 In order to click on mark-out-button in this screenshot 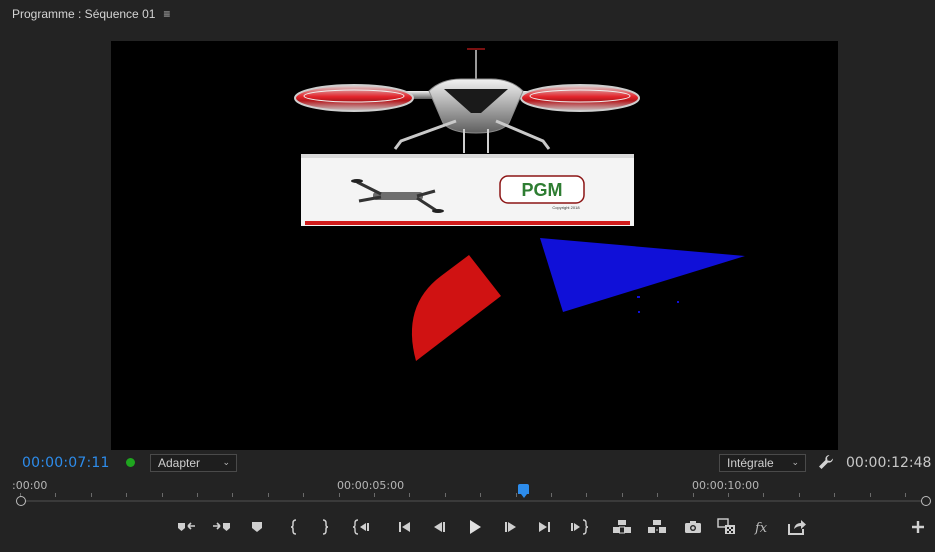, I will do `click(222, 527)`.